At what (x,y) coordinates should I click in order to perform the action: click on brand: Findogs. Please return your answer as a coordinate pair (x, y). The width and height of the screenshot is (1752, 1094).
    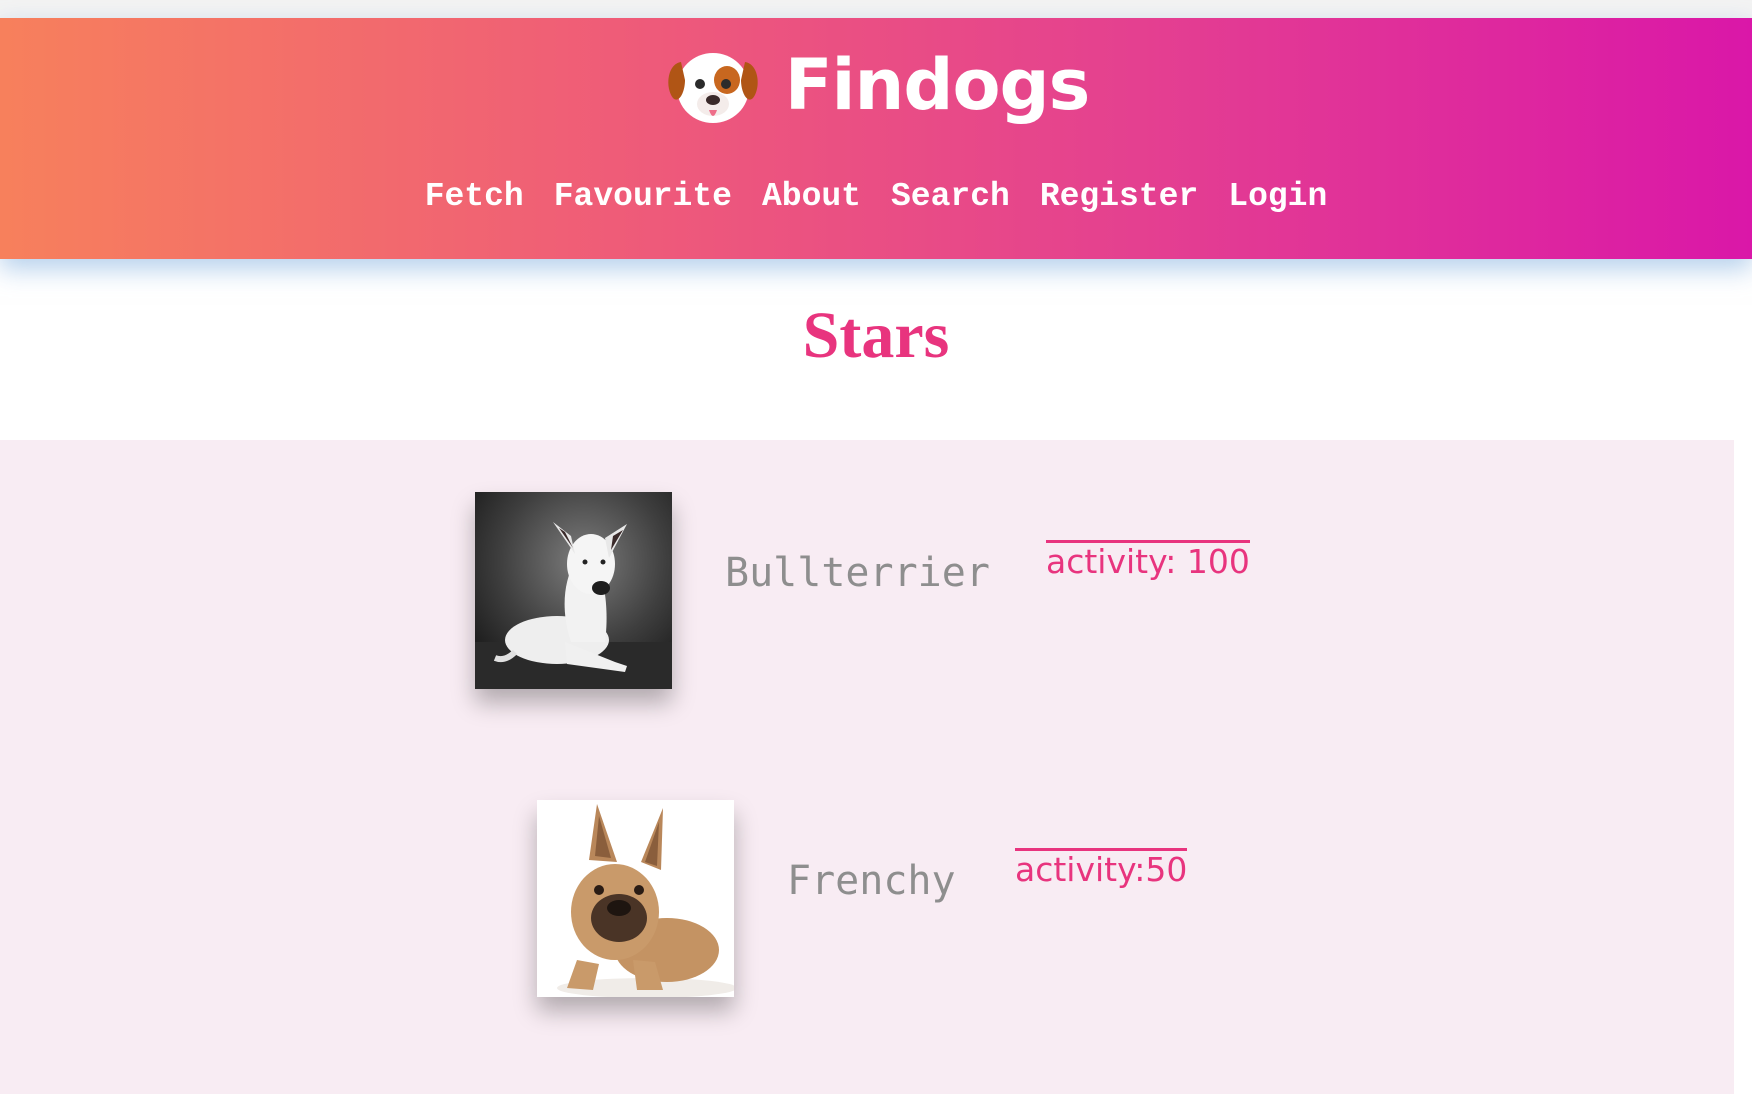
    Looking at the image, I should click on (876, 85).